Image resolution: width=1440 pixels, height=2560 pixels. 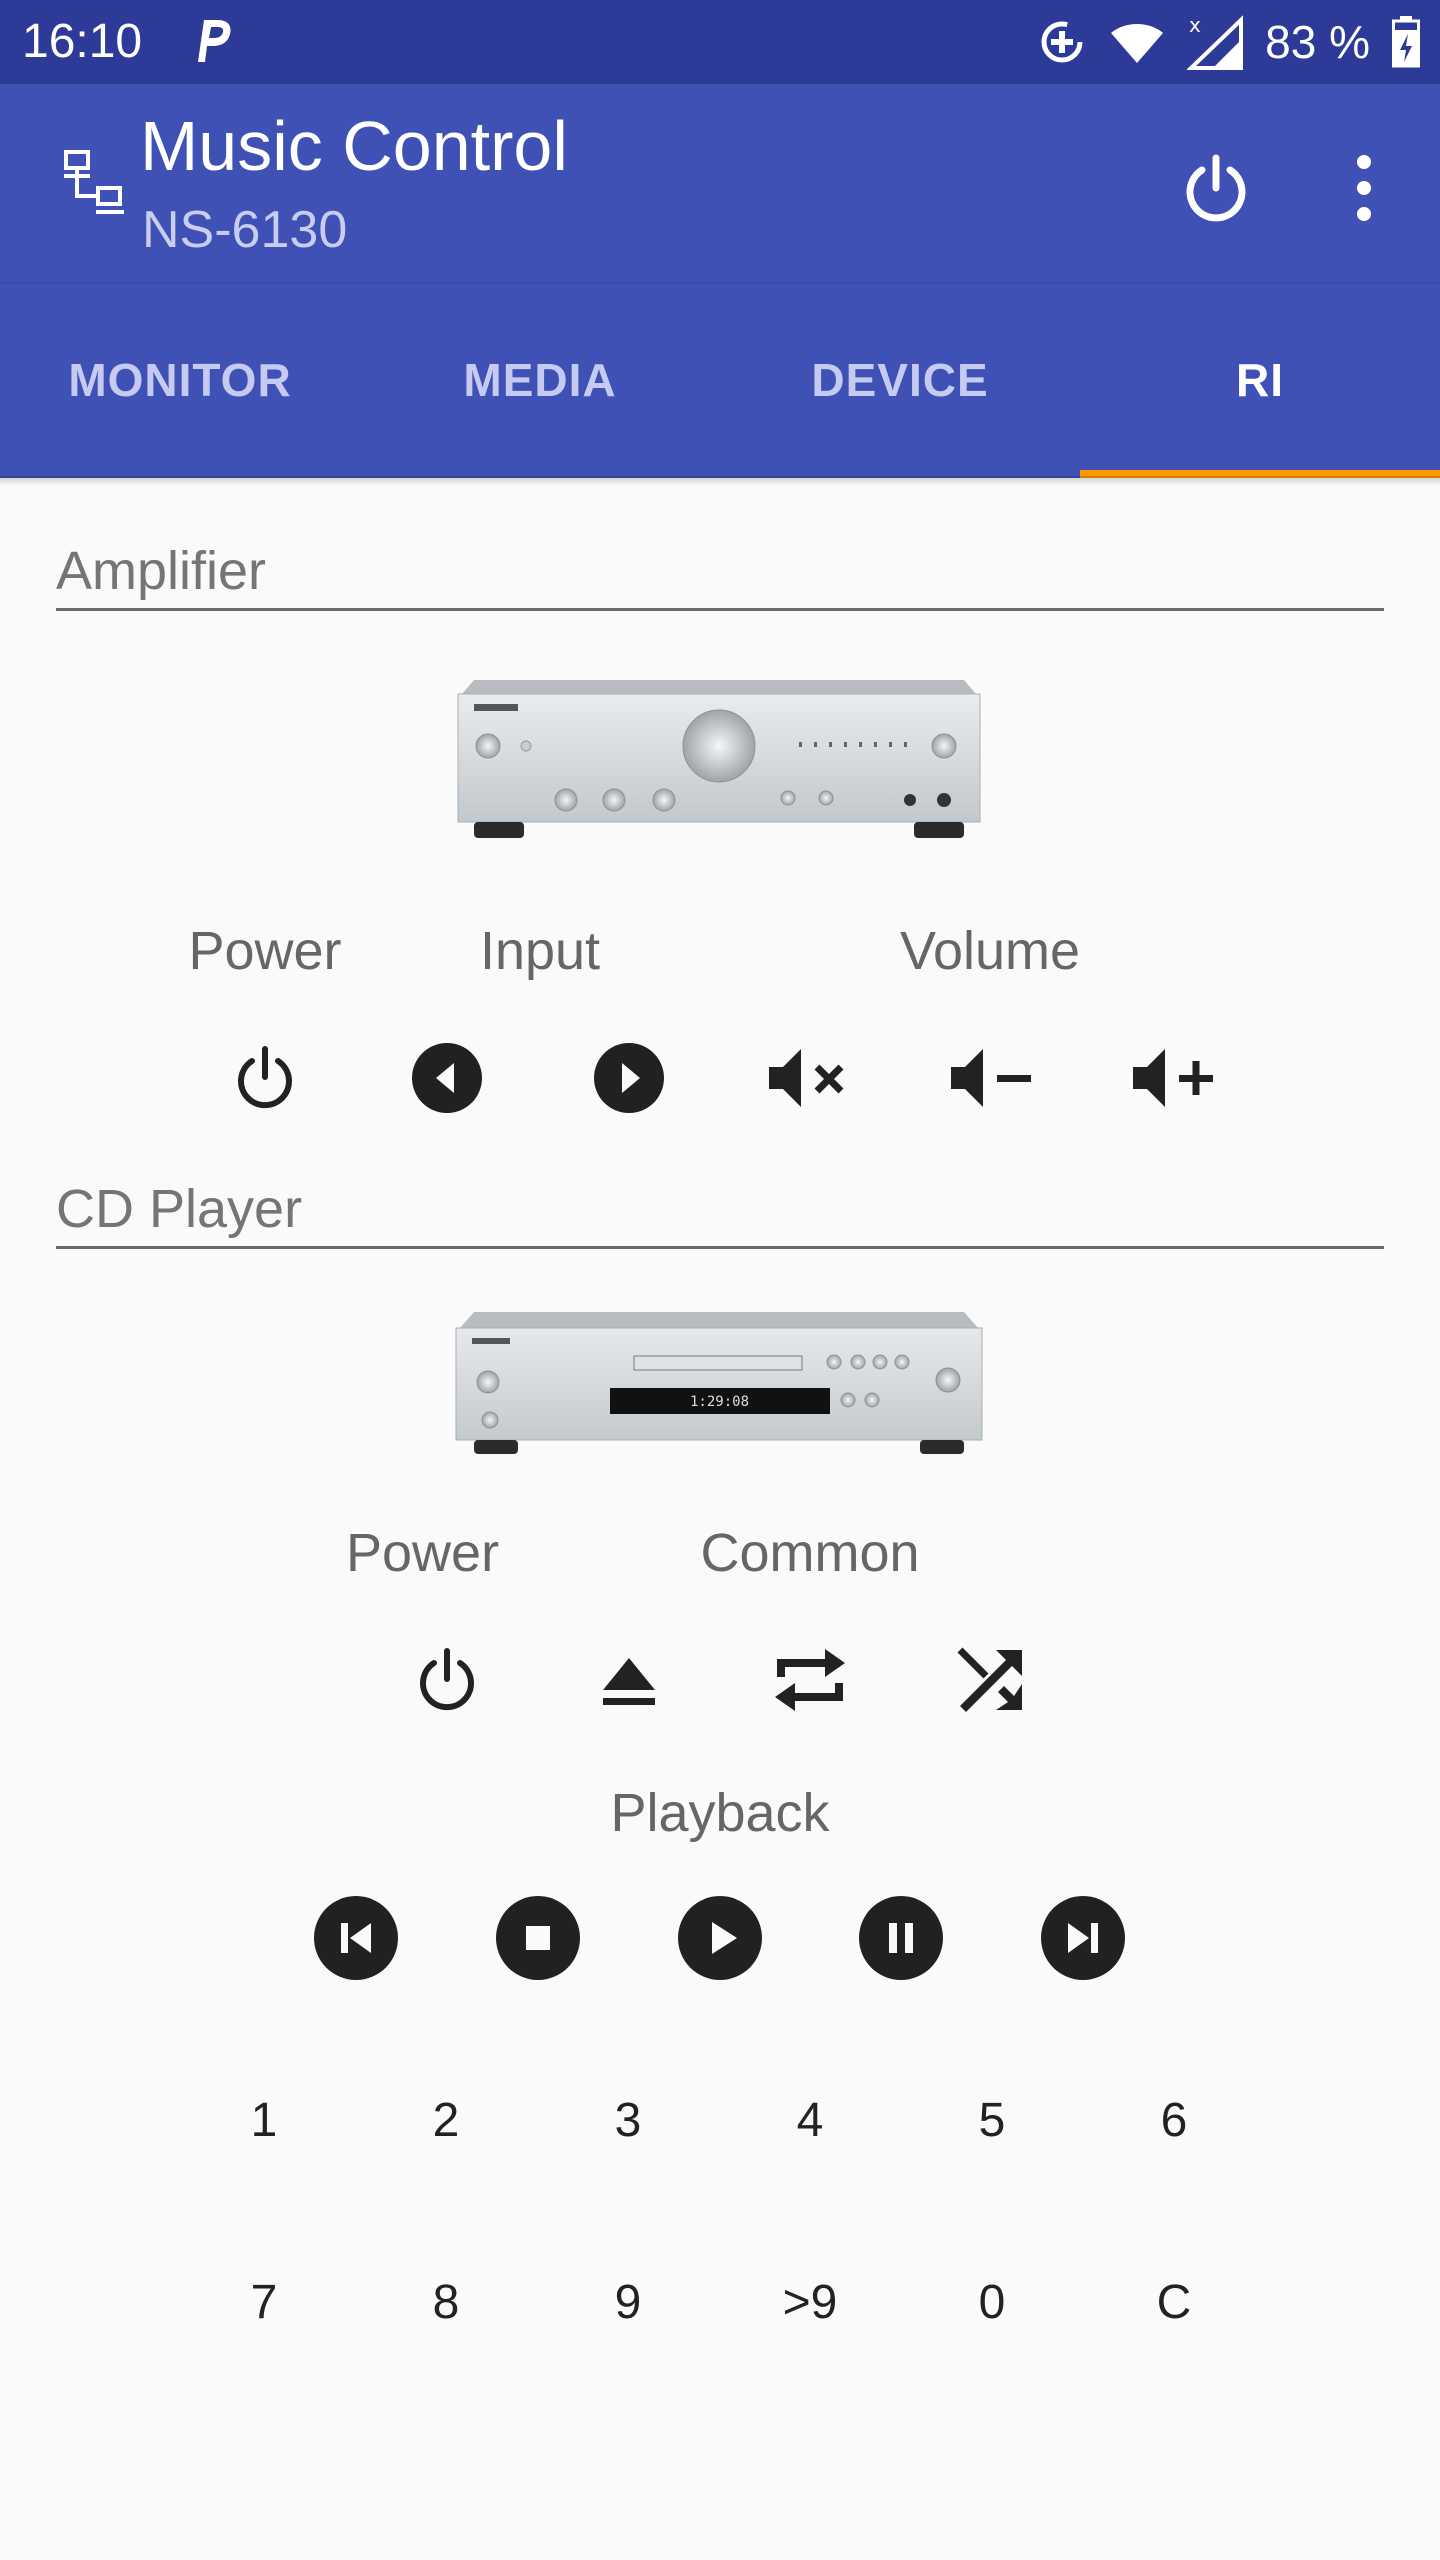 I want to click on keypad-6: 6, so click(x=1174, y=2120).